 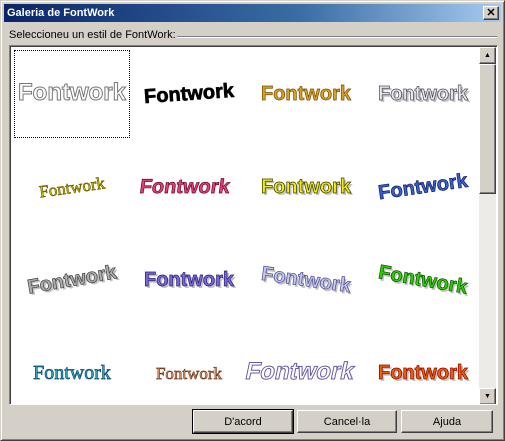 I want to click on gallery-group-label: Seleccioneu un estil de FontWork:, so click(x=92, y=35).